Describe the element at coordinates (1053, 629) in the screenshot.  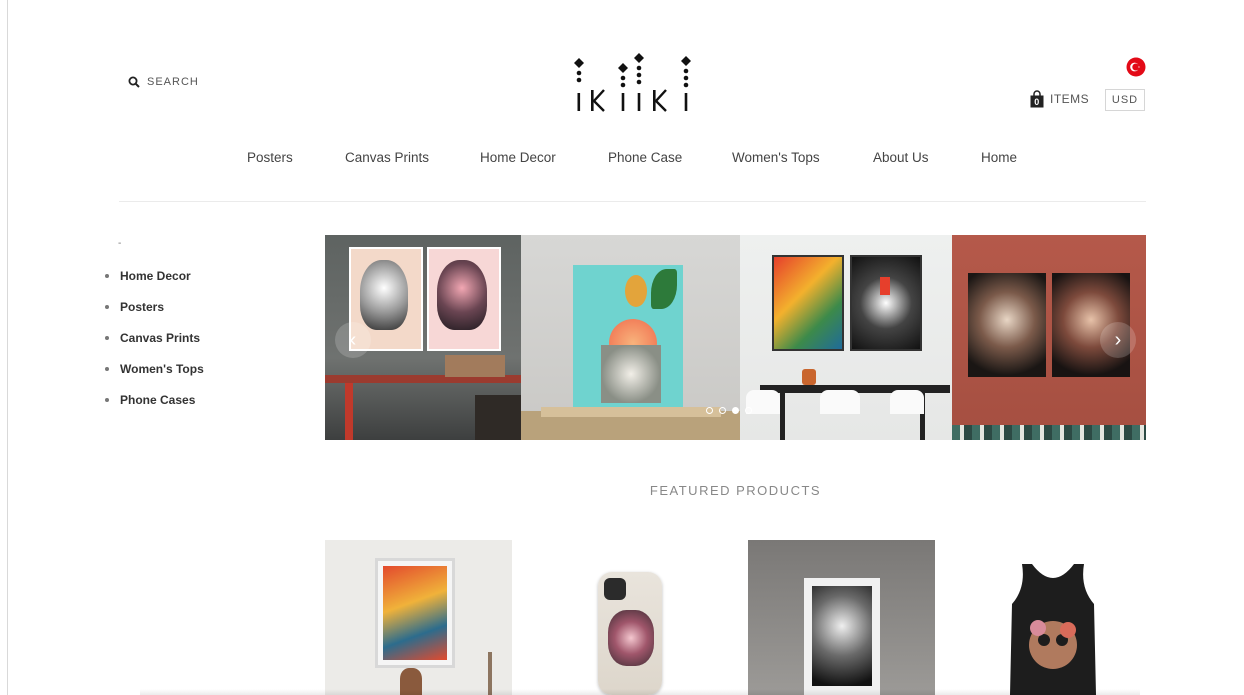
I see `tank-top-image` at that location.